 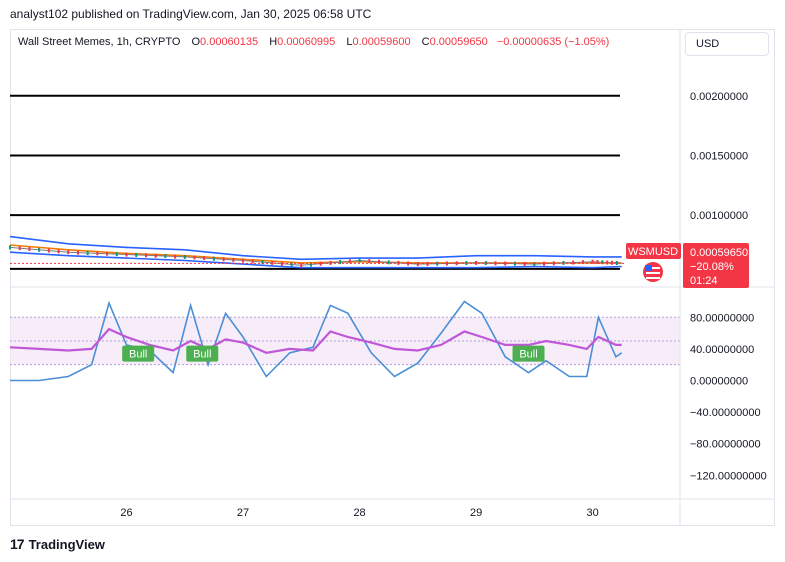 What do you see at coordinates (66, 544) in the screenshot?
I see `footer-brand-text: TradingView` at bounding box center [66, 544].